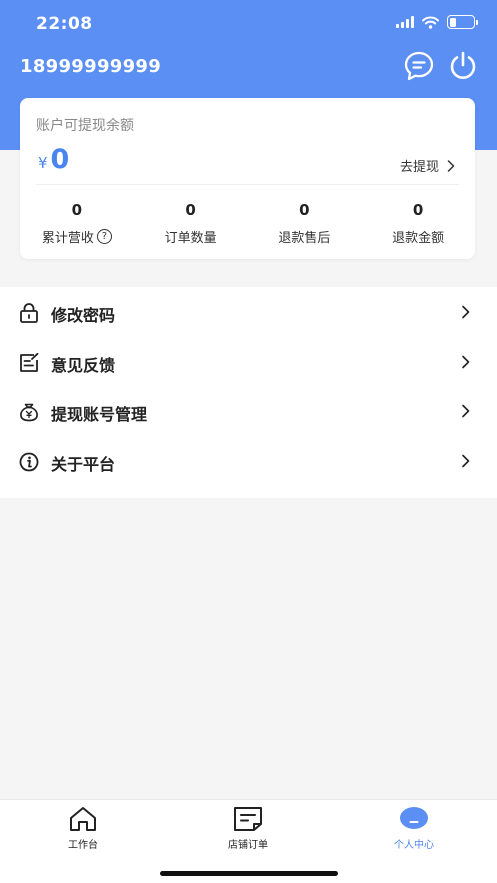 The image size is (497, 883). What do you see at coordinates (67, 238) in the screenshot?
I see `stat-label-text: 累计营收` at bounding box center [67, 238].